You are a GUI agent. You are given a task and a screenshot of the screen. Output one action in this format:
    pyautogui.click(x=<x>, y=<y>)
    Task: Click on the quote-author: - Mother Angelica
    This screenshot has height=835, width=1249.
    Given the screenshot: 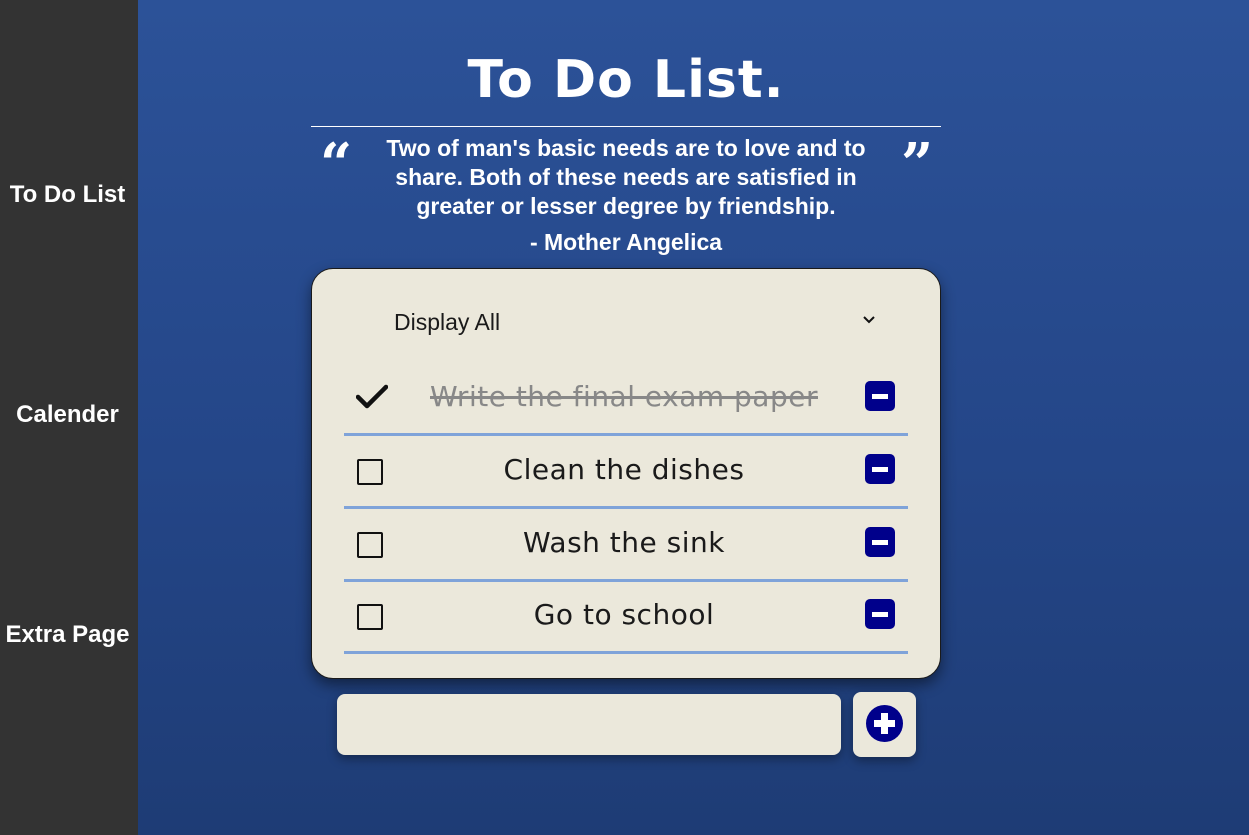 What is the action you would take?
    pyautogui.click(x=626, y=242)
    